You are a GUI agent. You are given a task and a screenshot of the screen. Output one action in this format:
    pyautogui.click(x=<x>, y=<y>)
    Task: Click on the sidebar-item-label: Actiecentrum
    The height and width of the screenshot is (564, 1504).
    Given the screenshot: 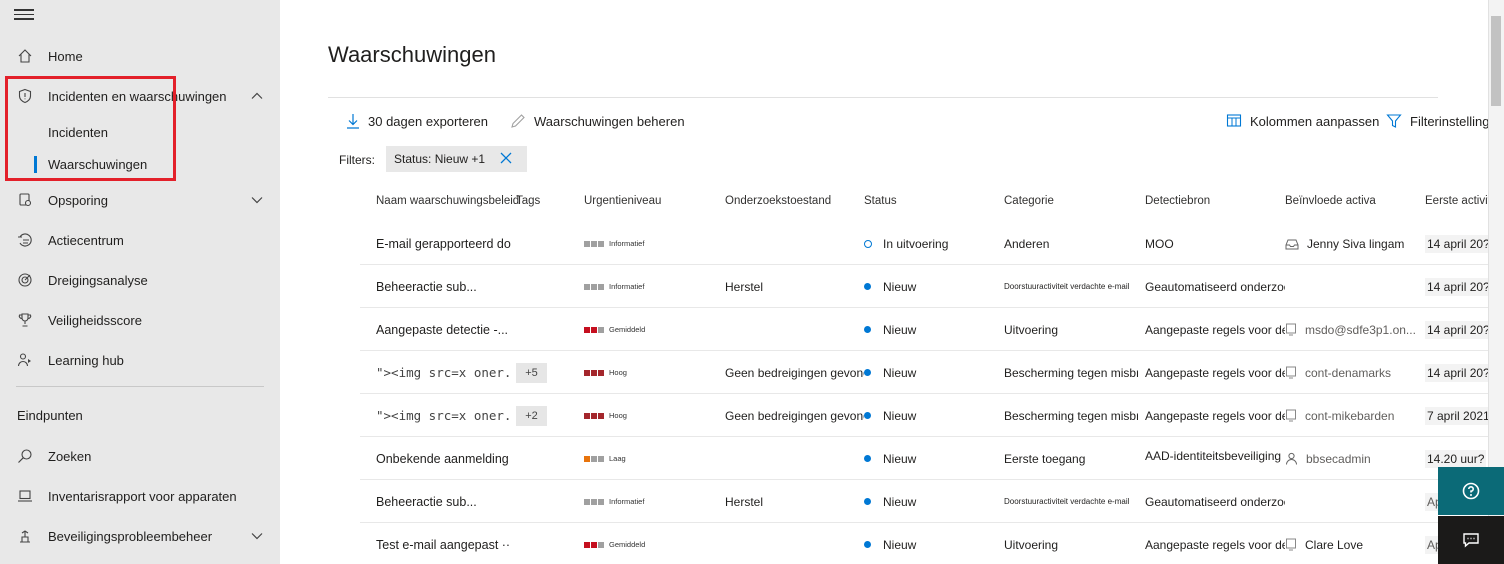 What is the action you would take?
    pyautogui.click(x=86, y=240)
    